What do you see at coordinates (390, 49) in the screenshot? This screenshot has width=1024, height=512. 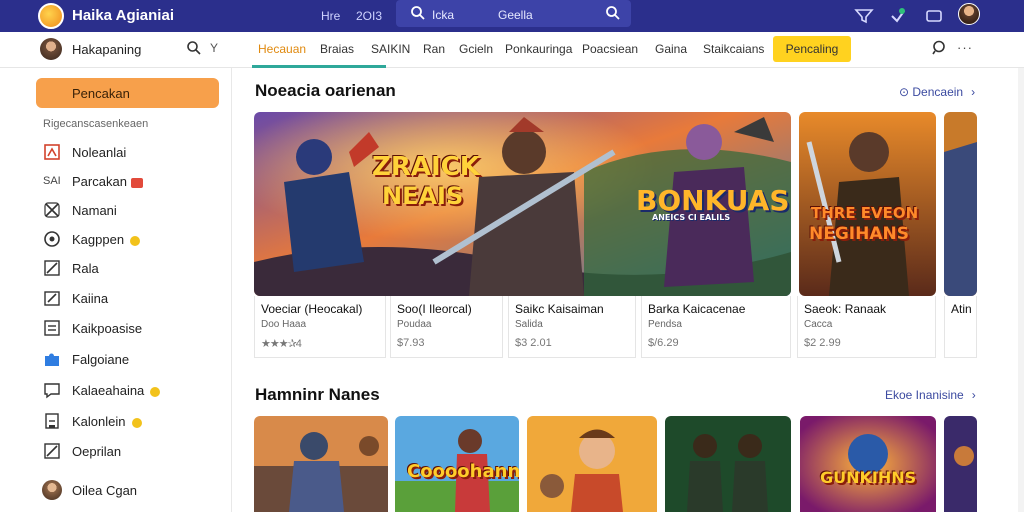 I see `tab-3: SAIKIN` at bounding box center [390, 49].